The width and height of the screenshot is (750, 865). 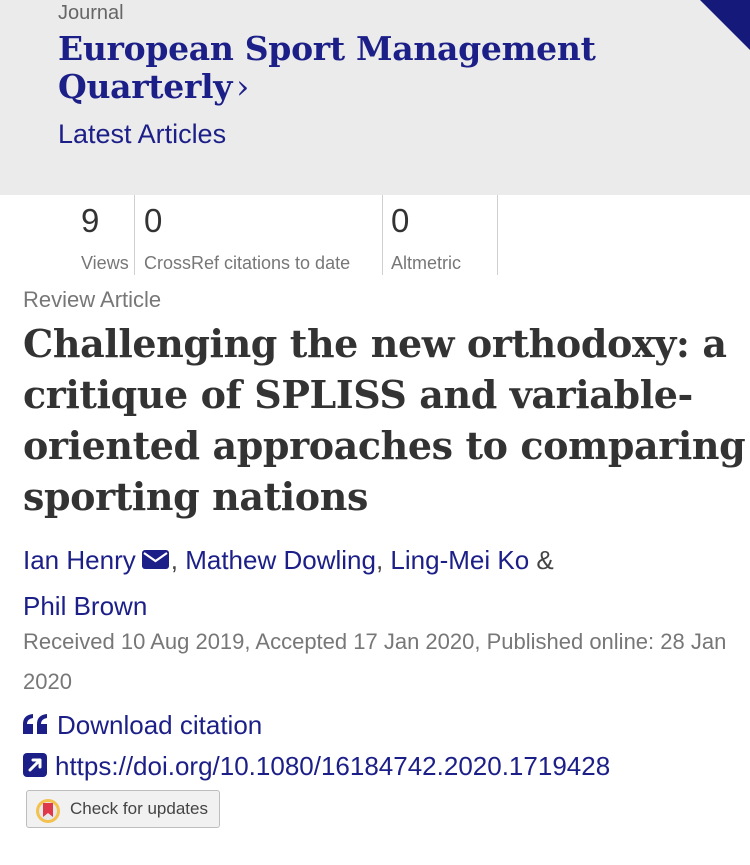 I want to click on email-icon, so click(x=155, y=559).